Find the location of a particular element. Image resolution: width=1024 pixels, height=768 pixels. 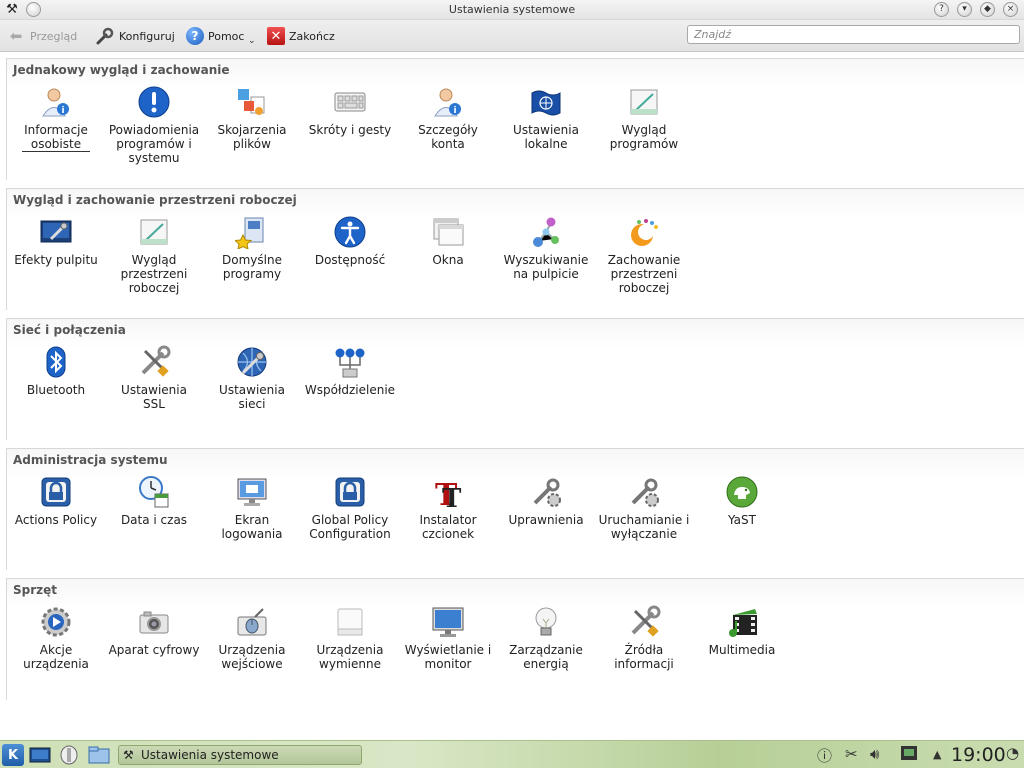

search-input is located at coordinates (853, 34).